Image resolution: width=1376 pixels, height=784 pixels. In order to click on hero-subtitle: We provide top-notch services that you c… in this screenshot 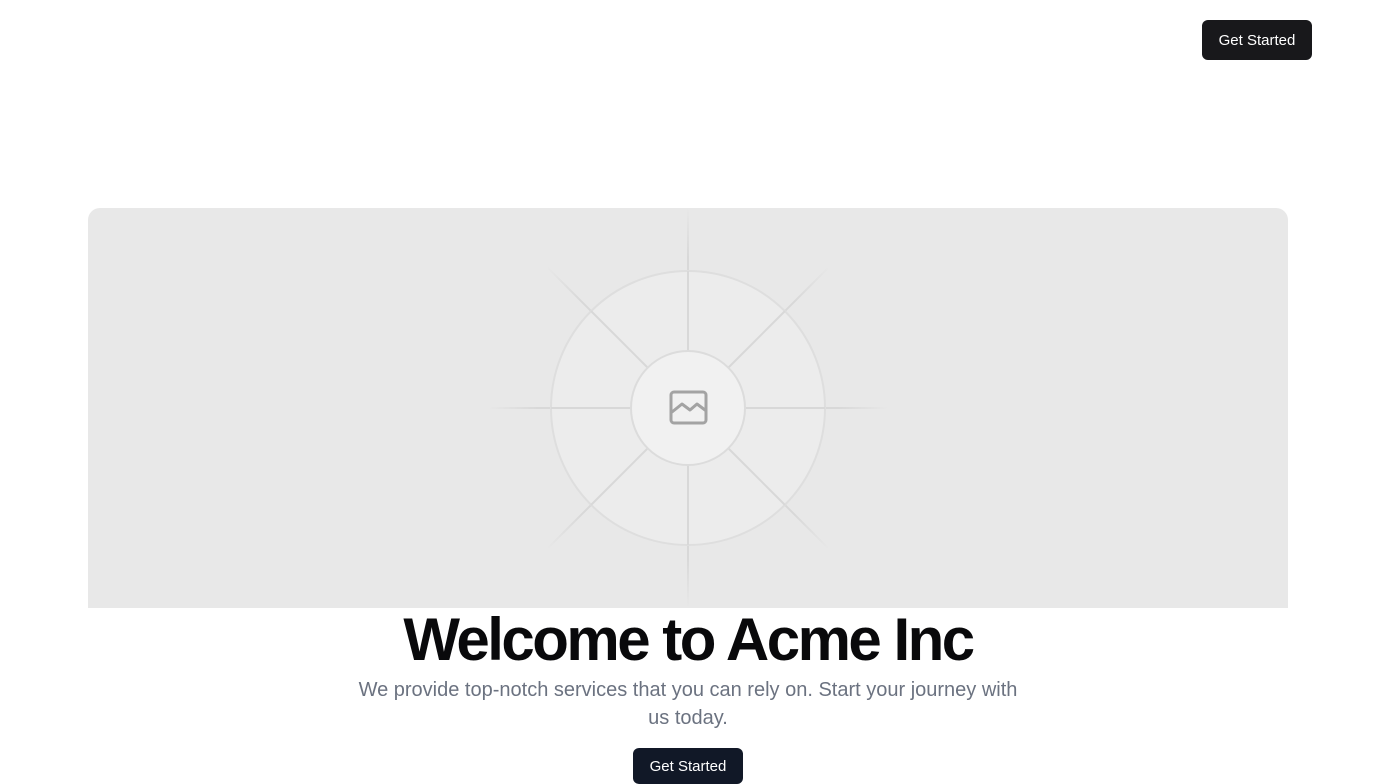, I will do `click(688, 704)`.